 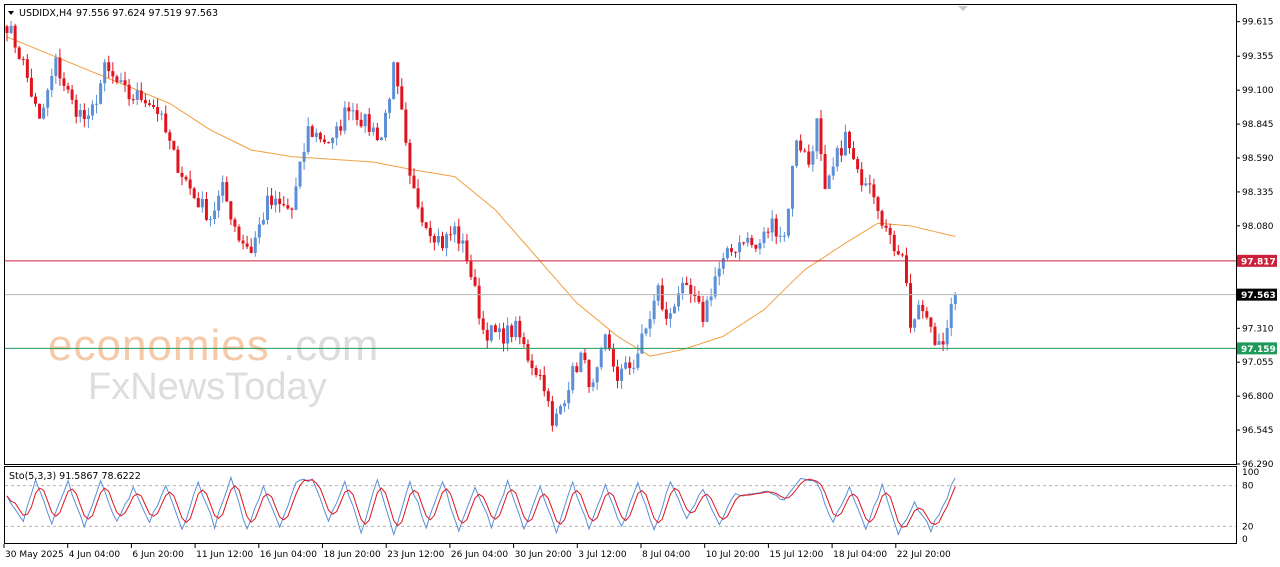 I want to click on price-tick-label: 98.335, so click(x=1258, y=193).